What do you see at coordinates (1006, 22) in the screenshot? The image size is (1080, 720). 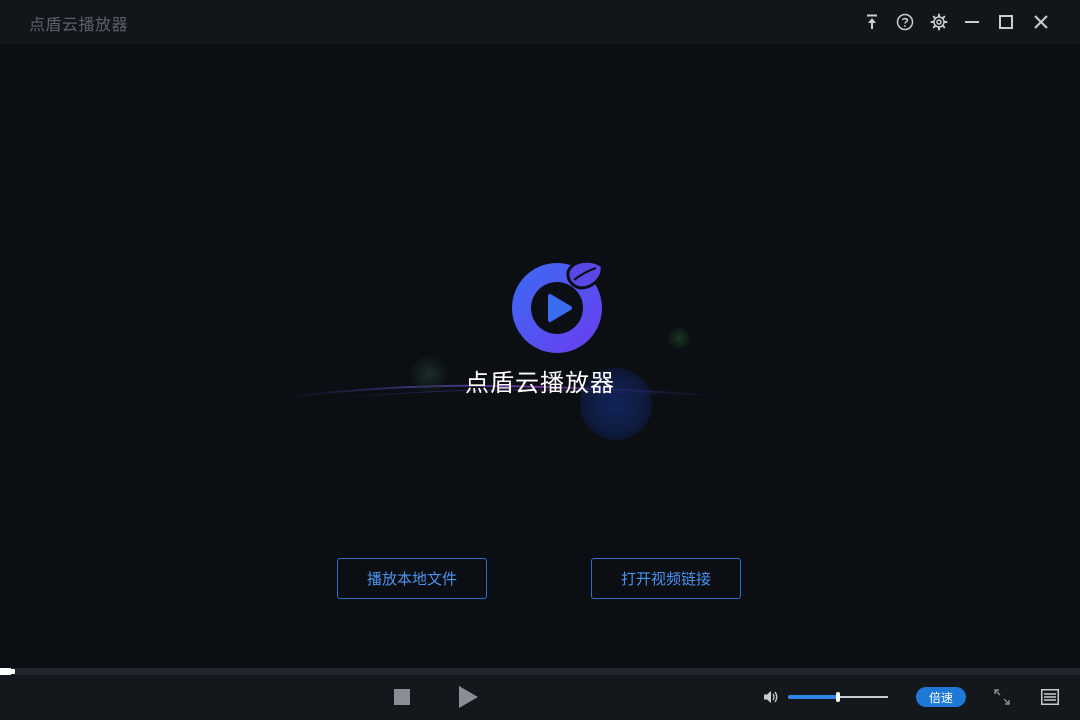 I see `maximize-icon` at bounding box center [1006, 22].